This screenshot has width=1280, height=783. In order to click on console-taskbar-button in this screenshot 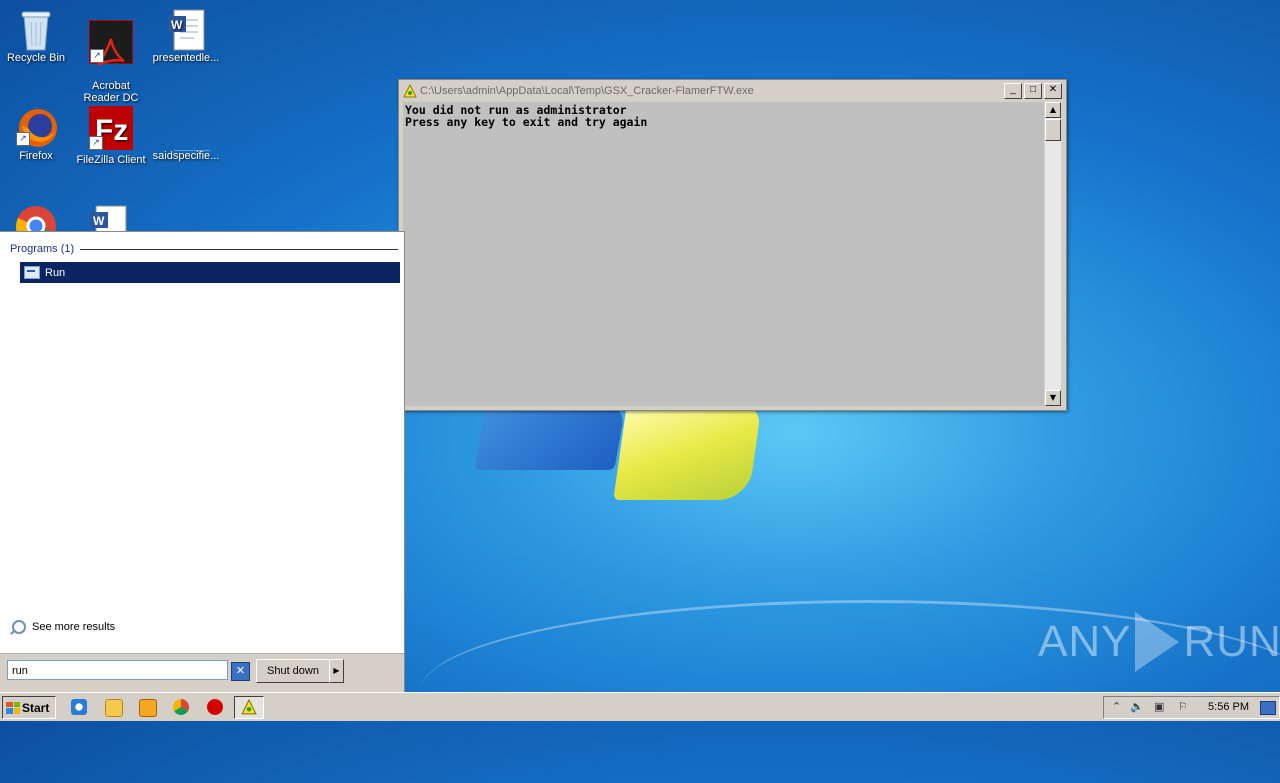, I will do `click(249, 707)`.